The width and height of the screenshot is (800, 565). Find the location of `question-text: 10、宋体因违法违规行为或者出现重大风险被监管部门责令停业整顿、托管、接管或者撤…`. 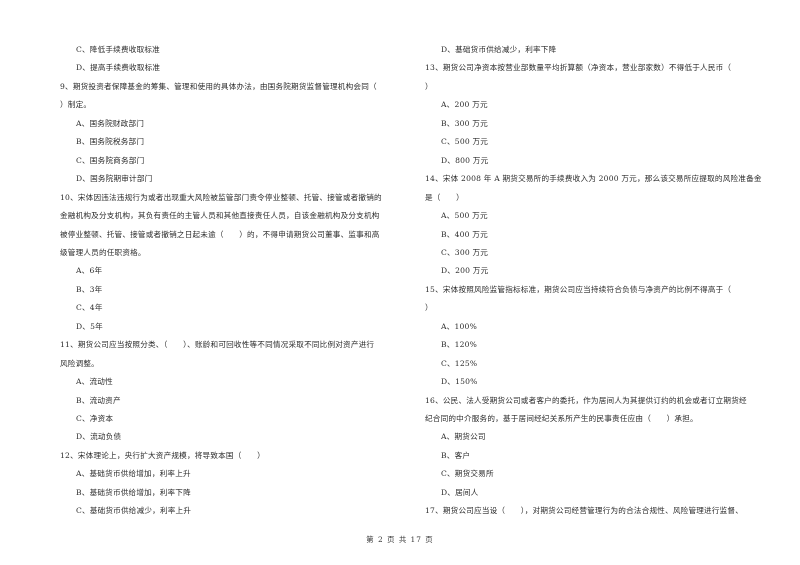

question-text: 10、宋体因违法违规行为或者出现重大风险被监管部门责令停业整顿、托管、接管或者撤… is located at coordinates (221, 197).